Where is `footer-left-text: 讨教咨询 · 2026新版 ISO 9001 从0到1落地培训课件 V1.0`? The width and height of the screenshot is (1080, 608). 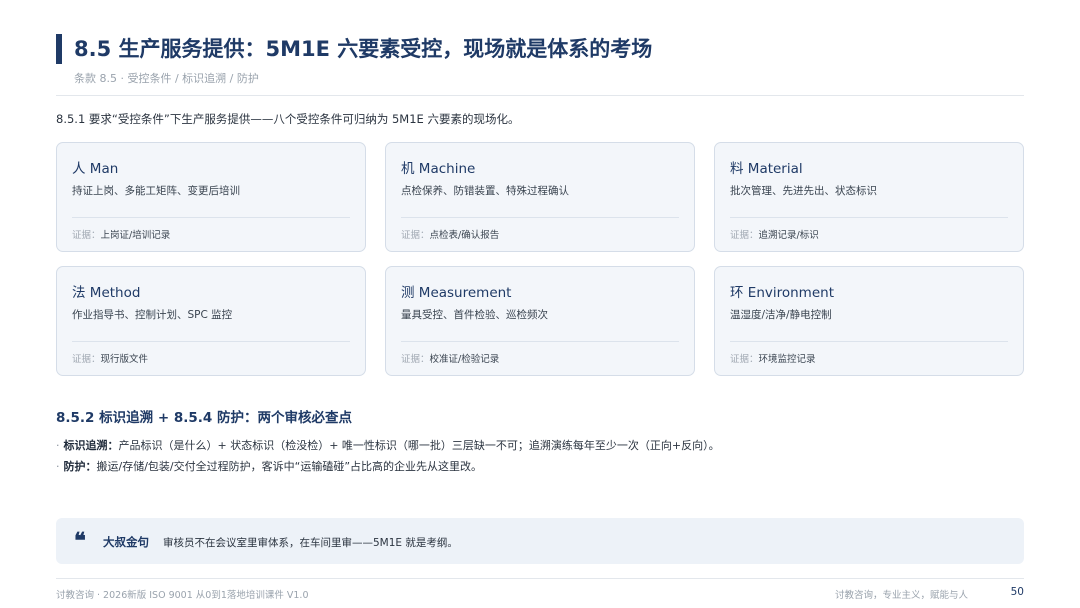
footer-left-text: 讨教咨询 · 2026新版 ISO 9001 从0到1落地培训课件 V1.0 is located at coordinates (182, 595).